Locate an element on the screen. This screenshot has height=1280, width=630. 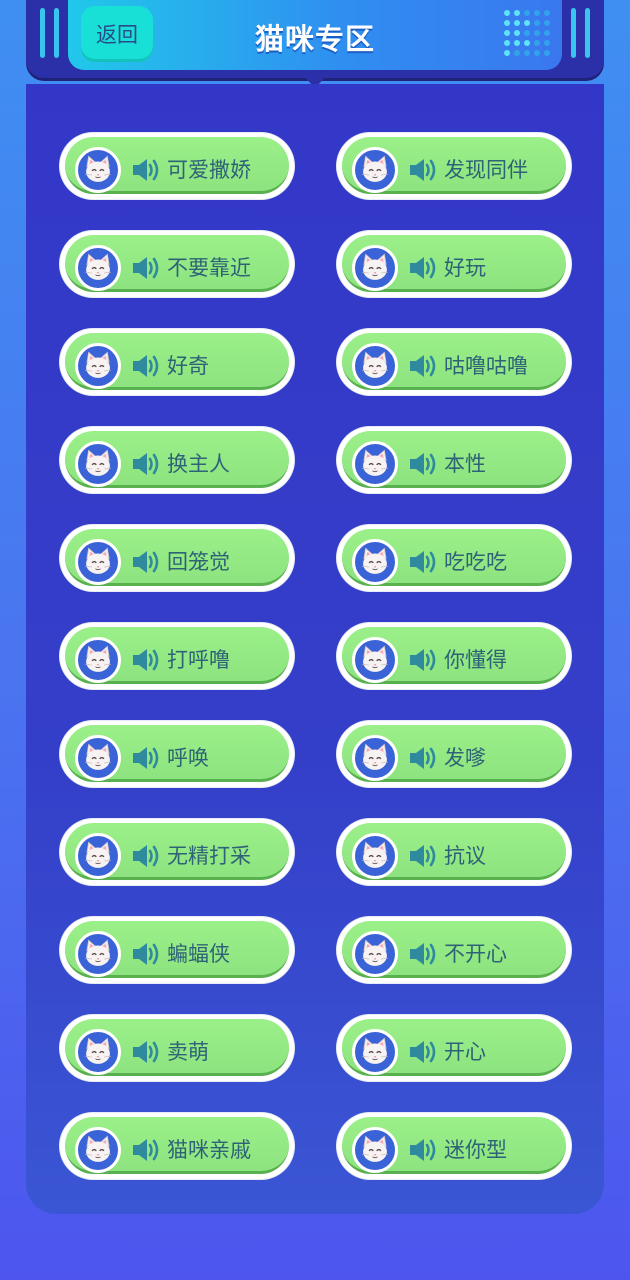
sound-label: 好玩 is located at coordinates (465, 268).